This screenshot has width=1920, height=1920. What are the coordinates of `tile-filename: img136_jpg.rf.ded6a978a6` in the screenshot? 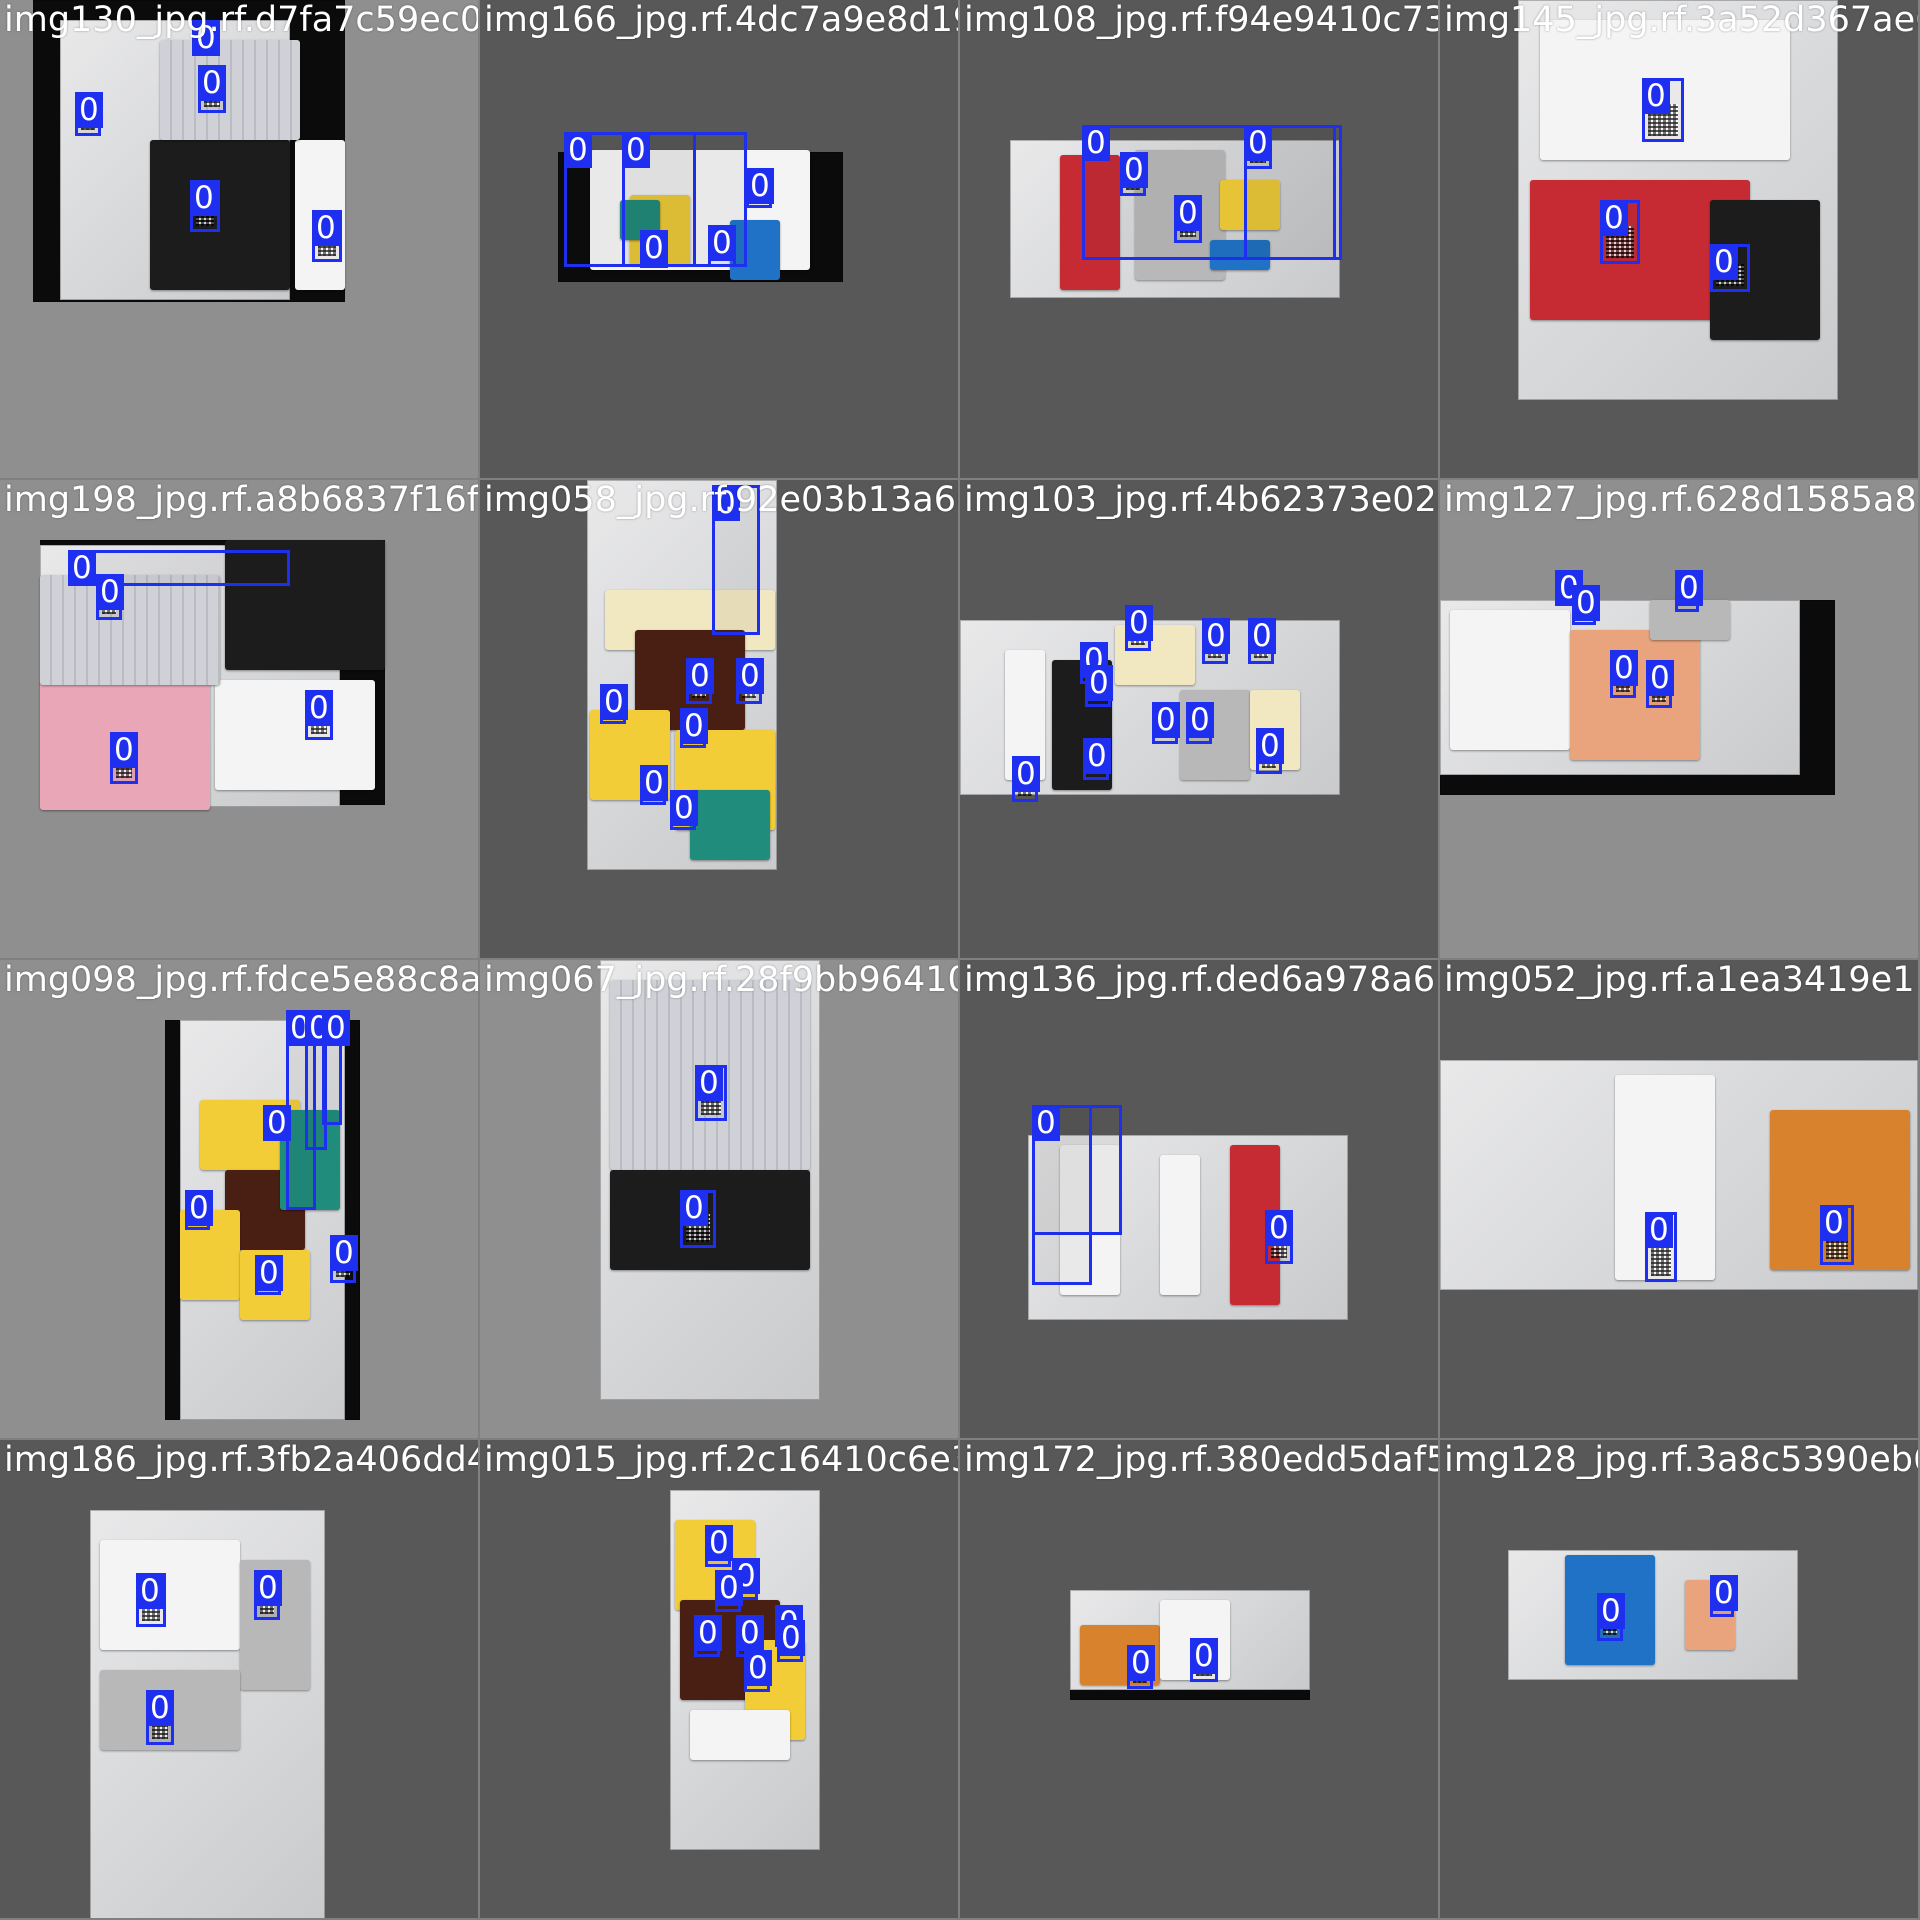 It's located at (1200, 980).